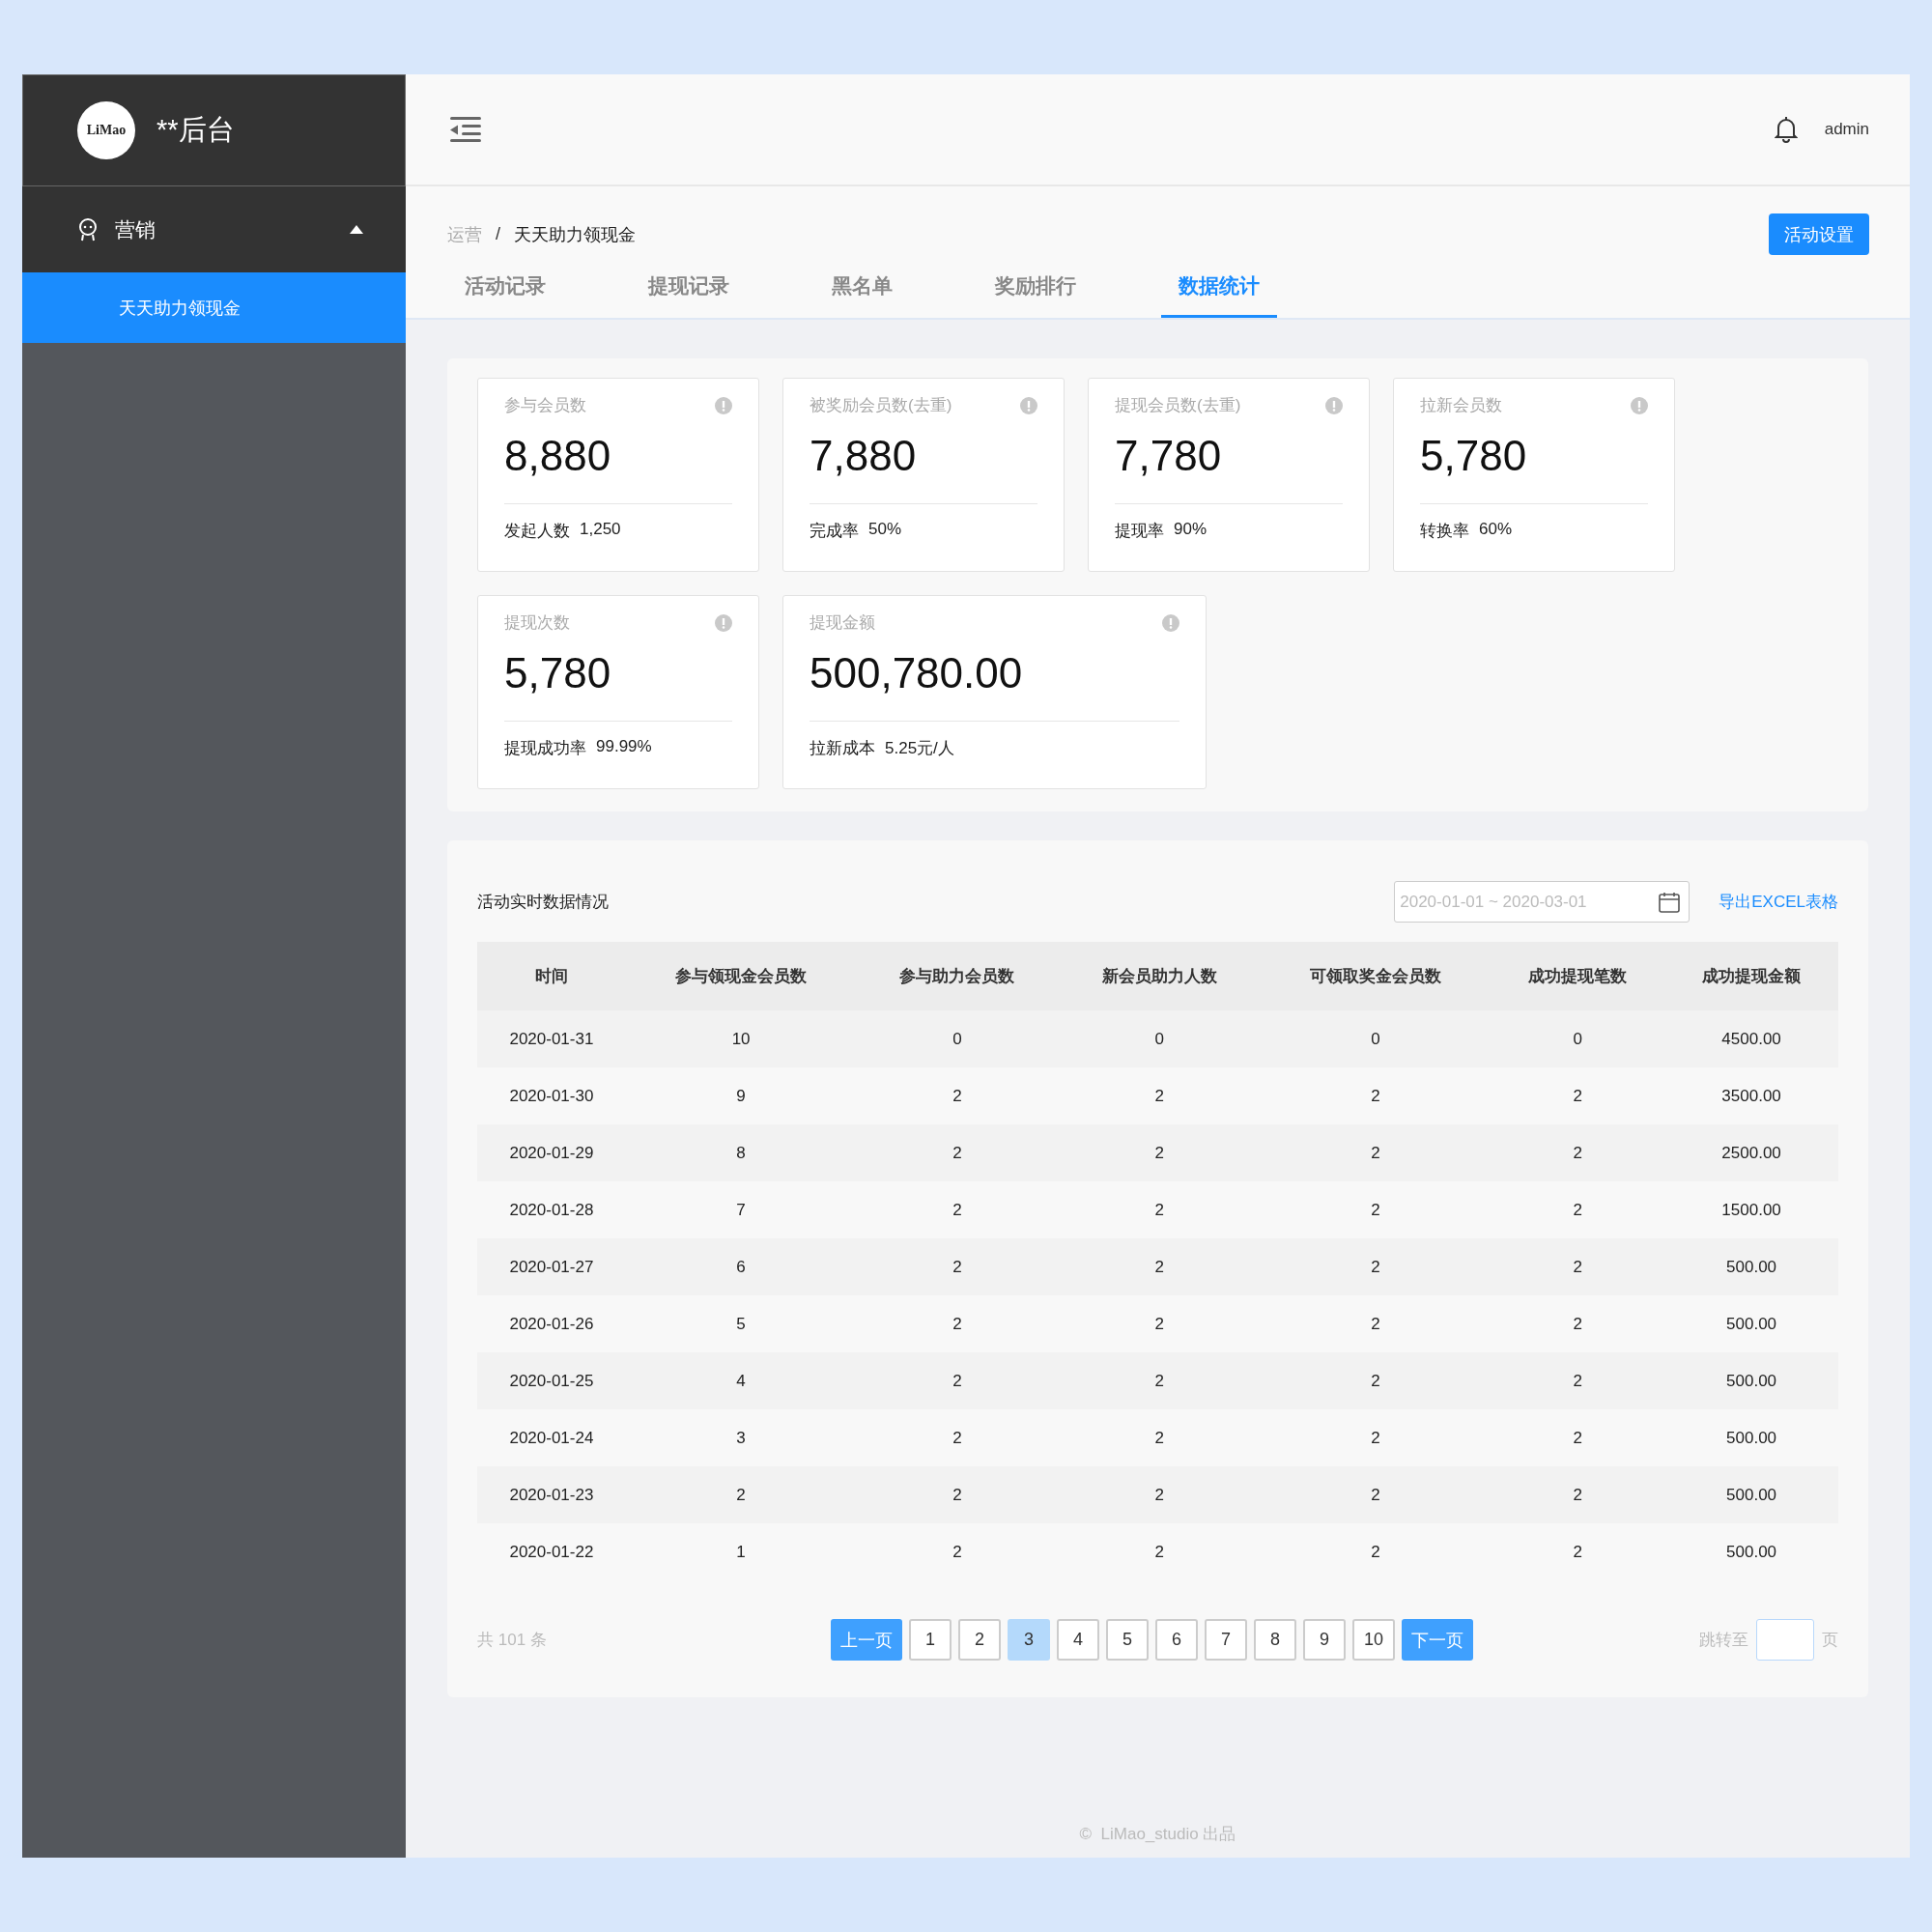 The height and width of the screenshot is (1932, 1932). What do you see at coordinates (1751, 1038) in the screenshot?
I see `table-cell: 4500.00` at bounding box center [1751, 1038].